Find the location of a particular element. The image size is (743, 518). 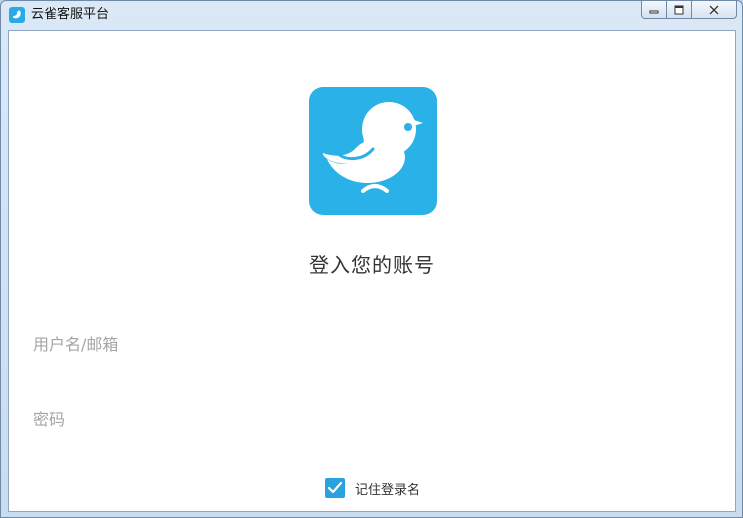

close-icon is located at coordinates (714, 9).